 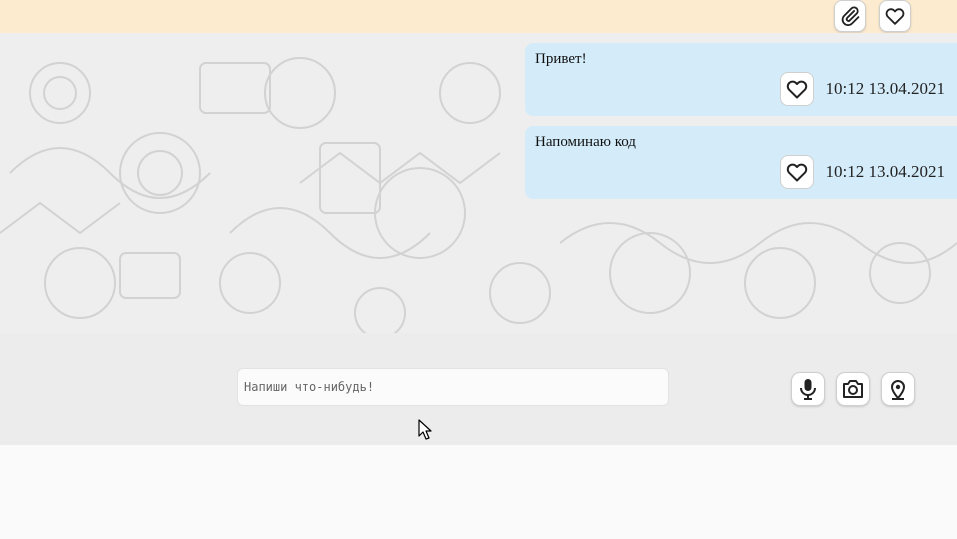 I want to click on favorites-button, so click(x=895, y=16).